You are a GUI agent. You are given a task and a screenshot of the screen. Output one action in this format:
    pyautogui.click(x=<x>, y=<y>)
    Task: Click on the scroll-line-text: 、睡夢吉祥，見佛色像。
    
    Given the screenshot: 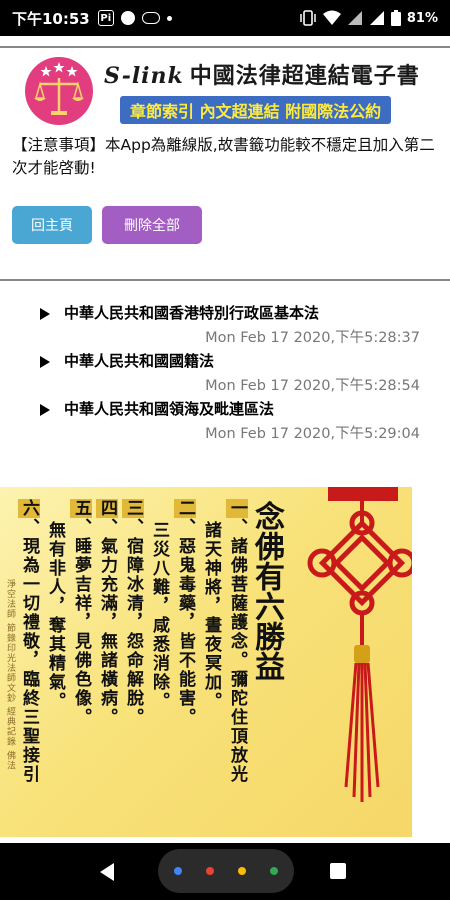 What is the action you would take?
    pyautogui.click(x=81, y=622)
    